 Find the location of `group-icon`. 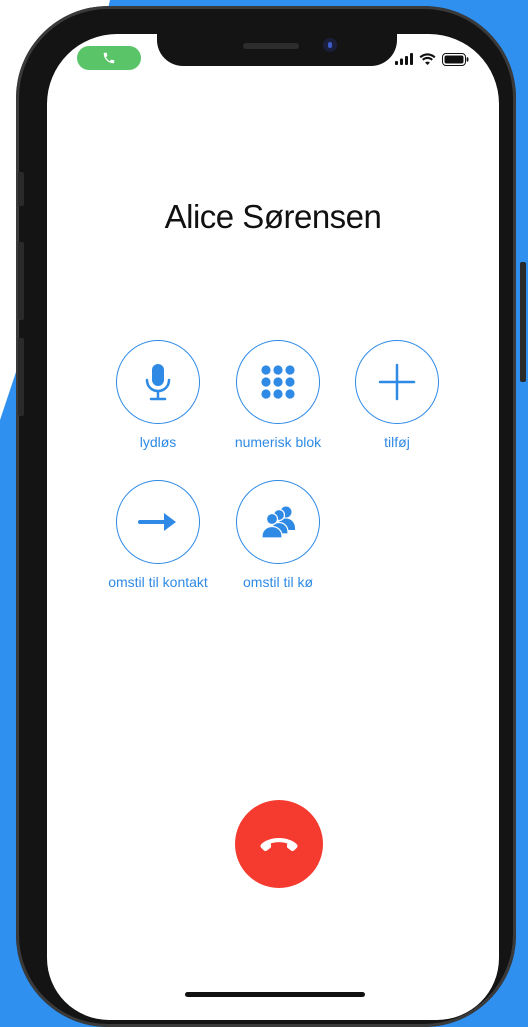

group-icon is located at coordinates (278, 522).